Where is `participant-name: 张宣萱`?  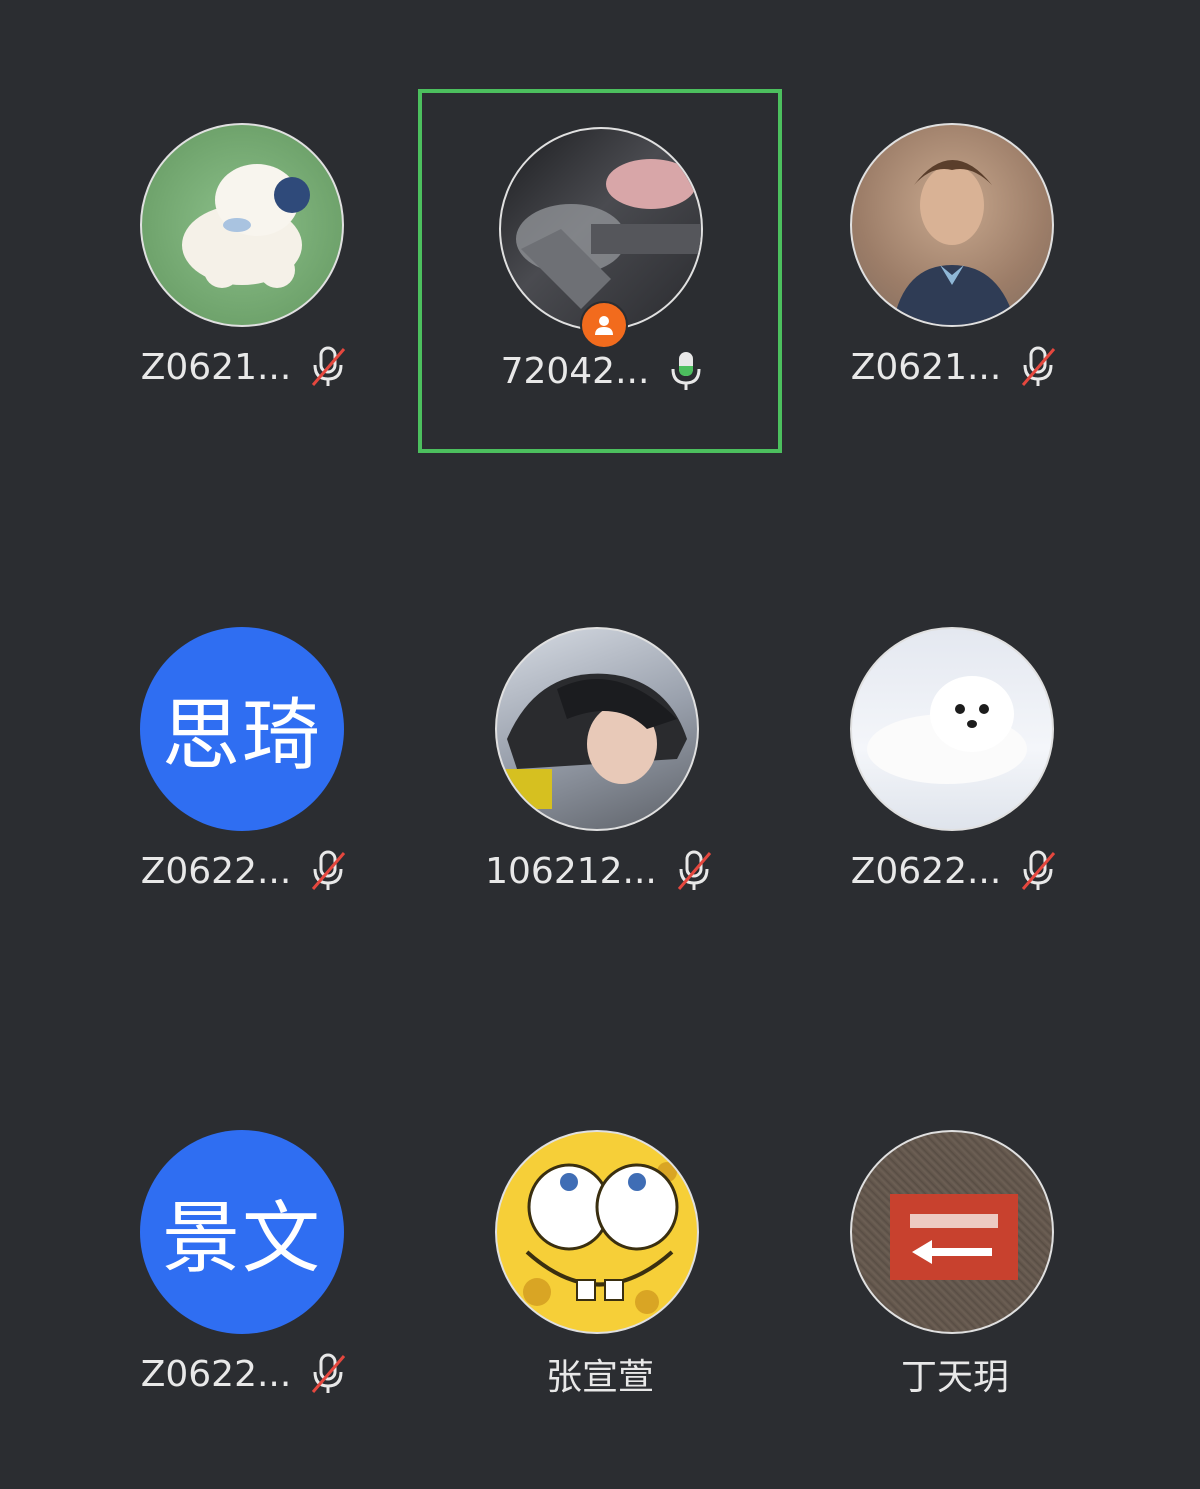
participant-name: 张宣萱 is located at coordinates (599, 1377).